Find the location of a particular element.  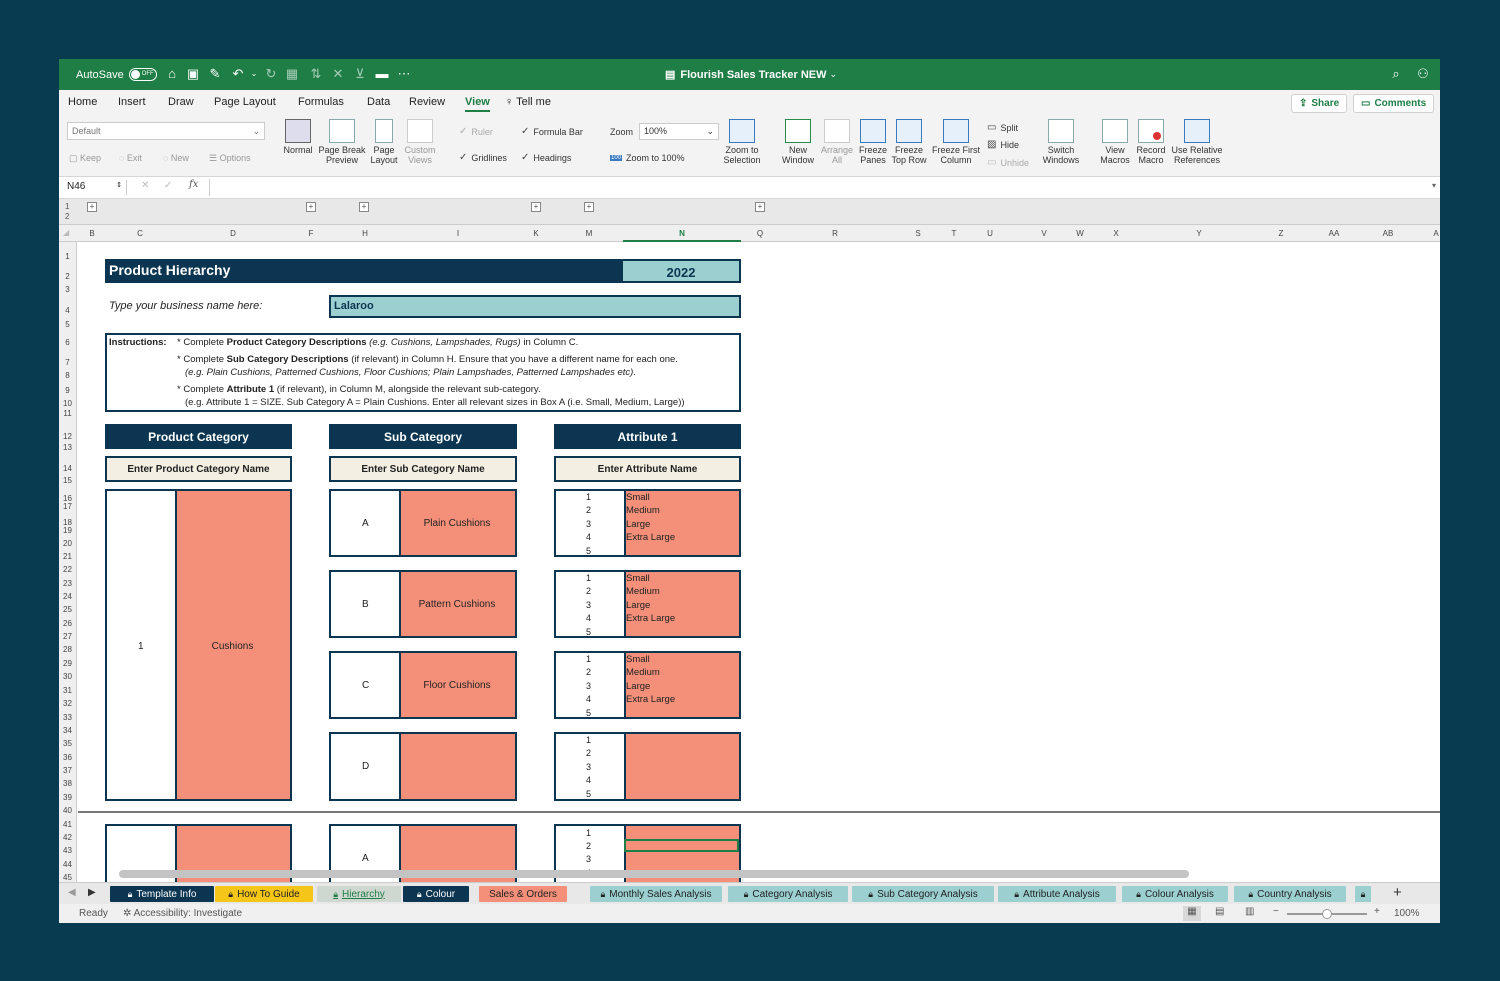

record-macro-button: Record Macro is located at coordinates (1151, 142).